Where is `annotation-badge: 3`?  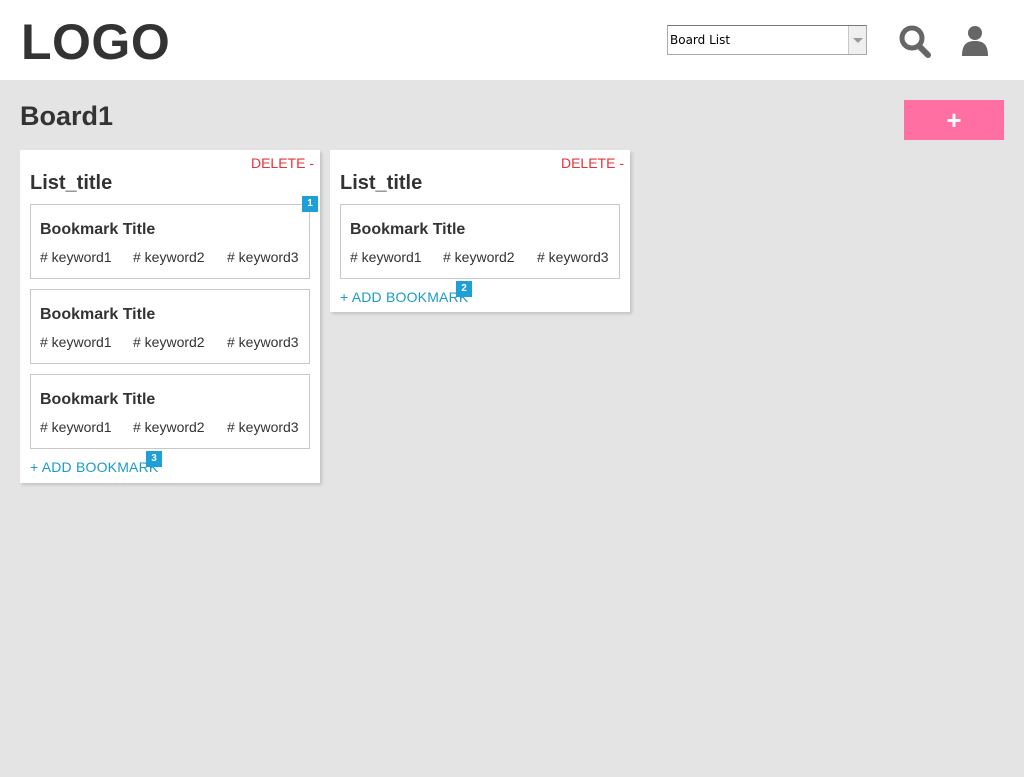 annotation-badge: 3 is located at coordinates (154, 459).